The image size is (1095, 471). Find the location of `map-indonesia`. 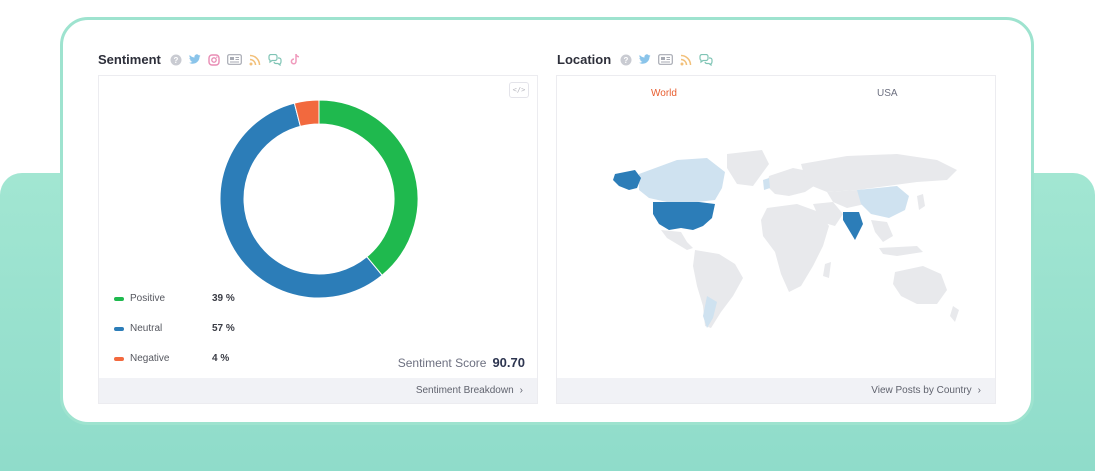

map-indonesia is located at coordinates (901, 251).